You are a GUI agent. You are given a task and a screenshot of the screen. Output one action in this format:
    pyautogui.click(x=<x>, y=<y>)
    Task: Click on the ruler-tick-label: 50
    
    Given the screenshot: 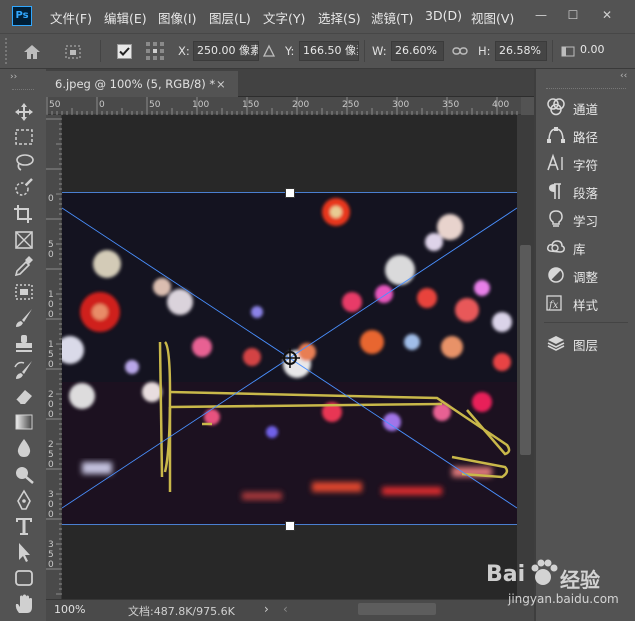 What is the action you would take?
    pyautogui.click(x=55, y=105)
    